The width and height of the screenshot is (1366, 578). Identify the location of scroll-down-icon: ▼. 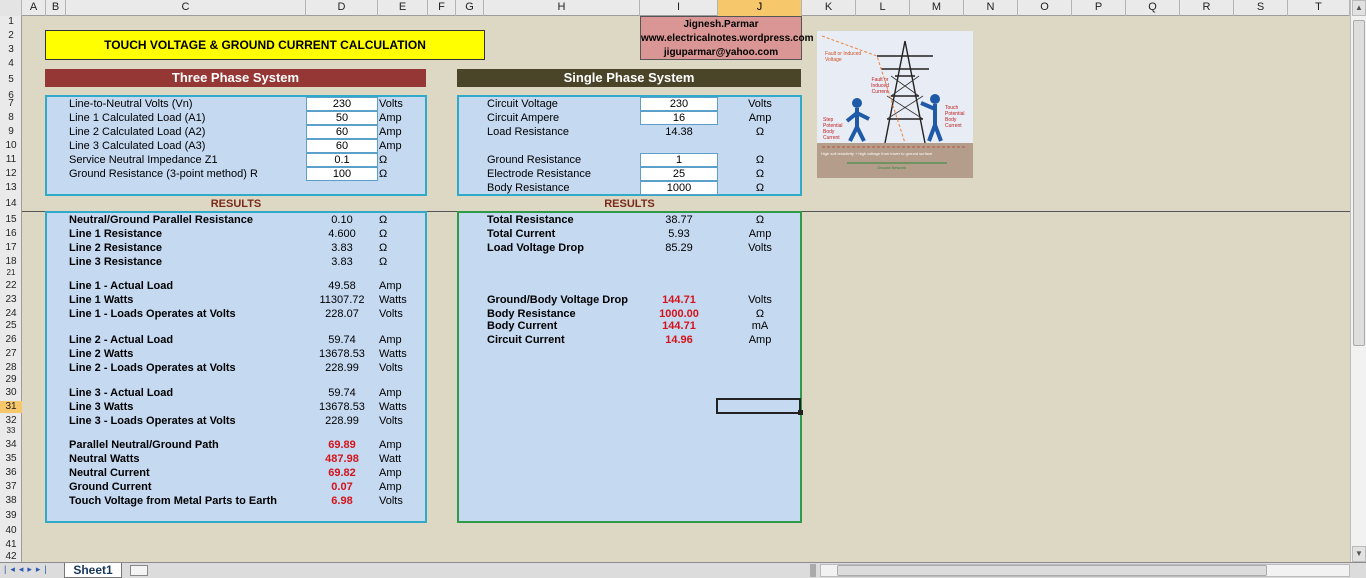
(1359, 554).